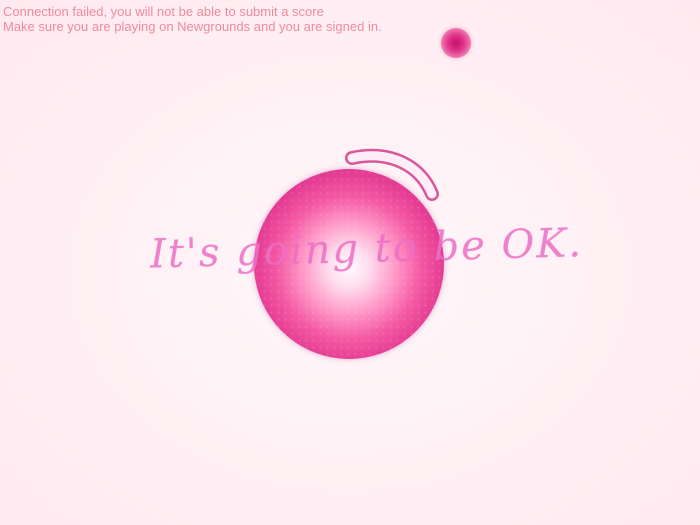 Image resolution: width=700 pixels, height=525 pixels. Describe the element at coordinates (456, 43) in the screenshot. I see `small-orb` at that location.